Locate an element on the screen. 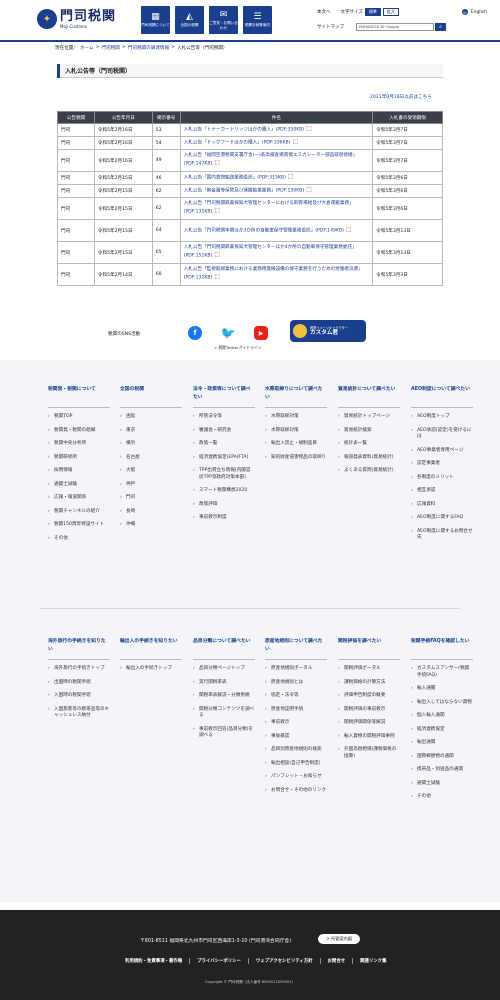  footer-nav-link: 課税価格の計算方法 is located at coordinates (369, 683).